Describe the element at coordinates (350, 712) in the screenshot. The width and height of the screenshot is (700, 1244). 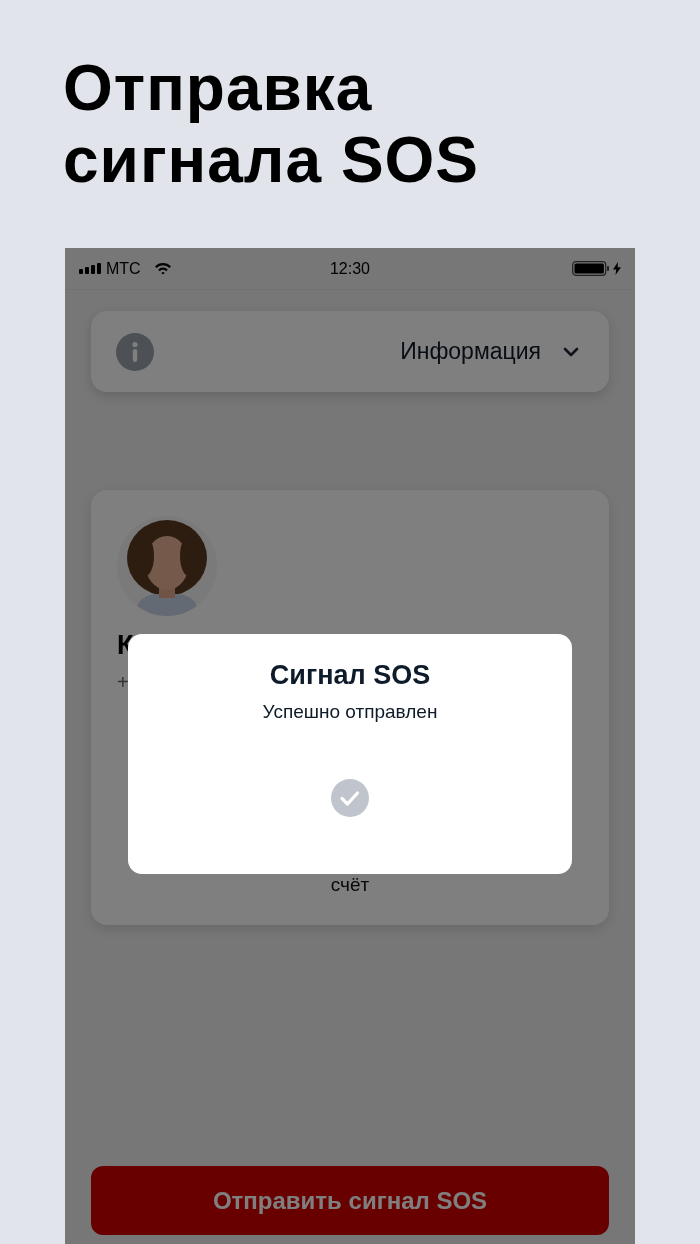
I see `dialog-message: Успешно отправлен` at that location.